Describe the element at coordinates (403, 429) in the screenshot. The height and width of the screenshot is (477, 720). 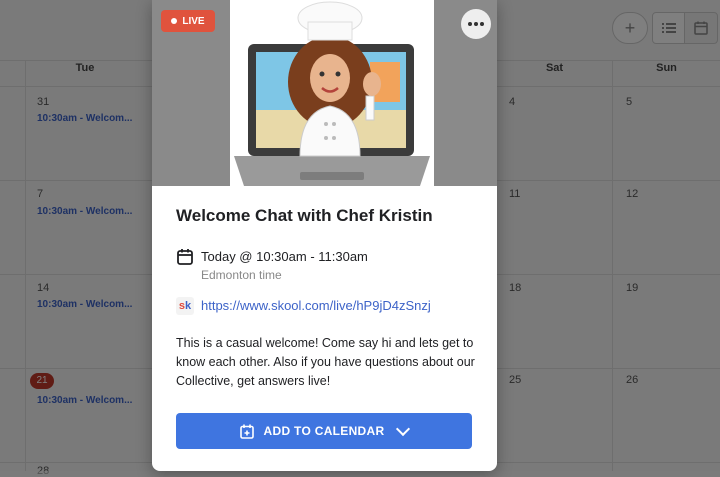
I see `chevron-down-icon` at that location.